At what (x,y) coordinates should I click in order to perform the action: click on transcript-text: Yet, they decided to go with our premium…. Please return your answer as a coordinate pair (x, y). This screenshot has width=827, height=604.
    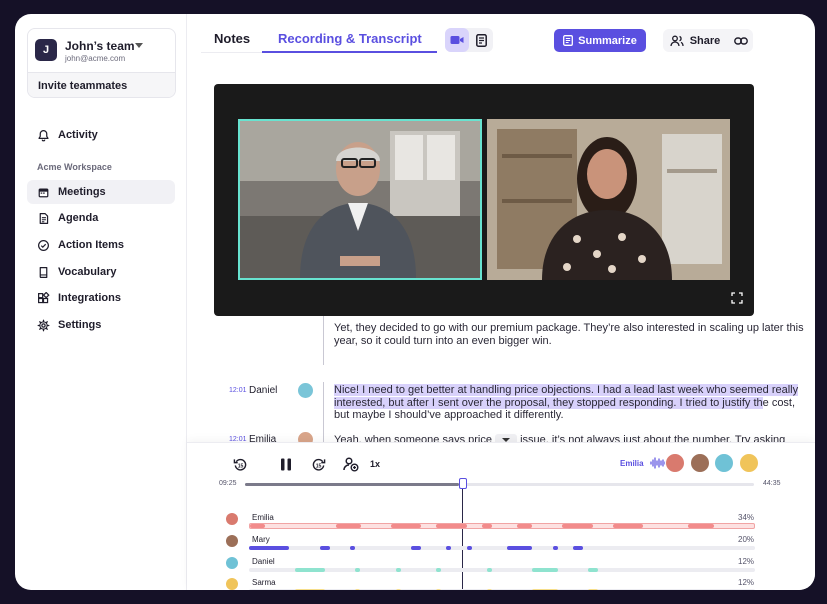
    Looking at the image, I should click on (569, 334).